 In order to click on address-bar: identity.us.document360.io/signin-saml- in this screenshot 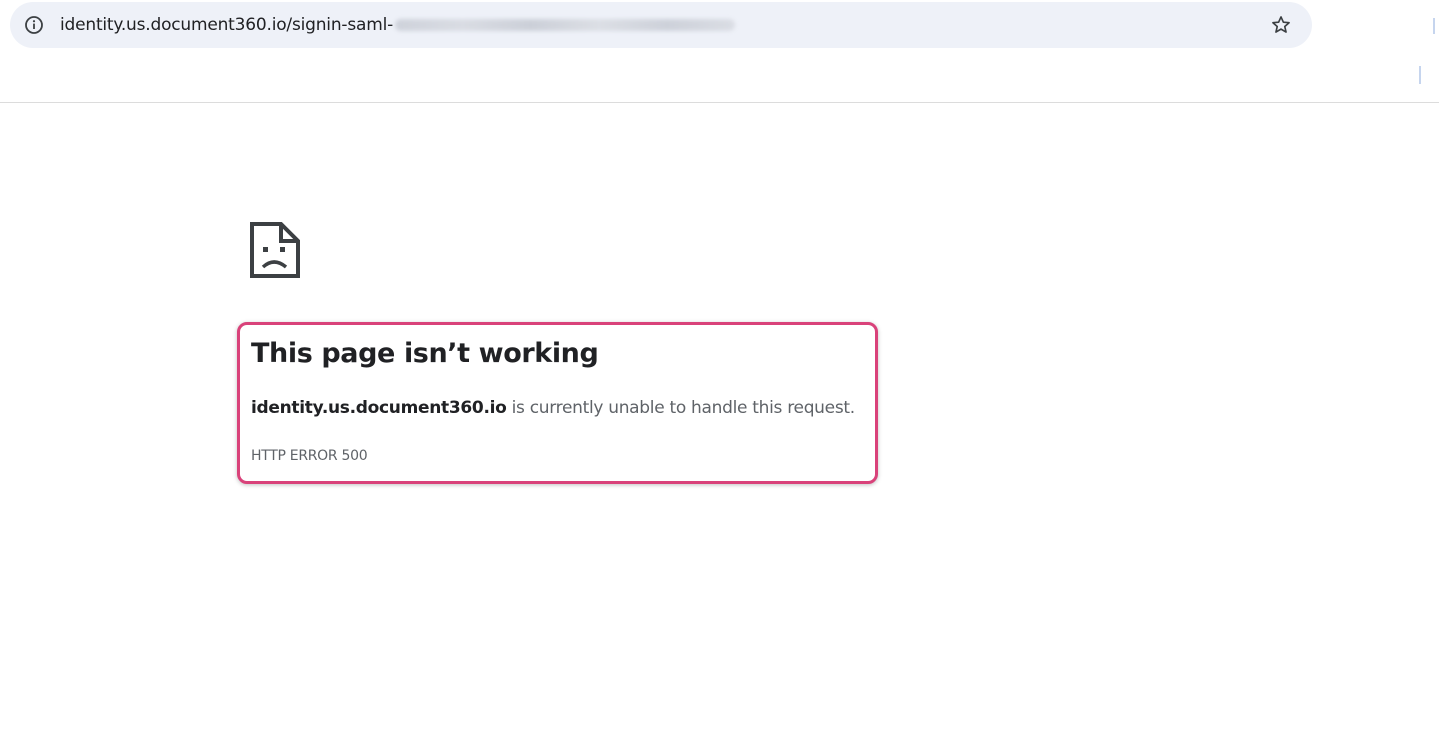, I will do `click(661, 25)`.